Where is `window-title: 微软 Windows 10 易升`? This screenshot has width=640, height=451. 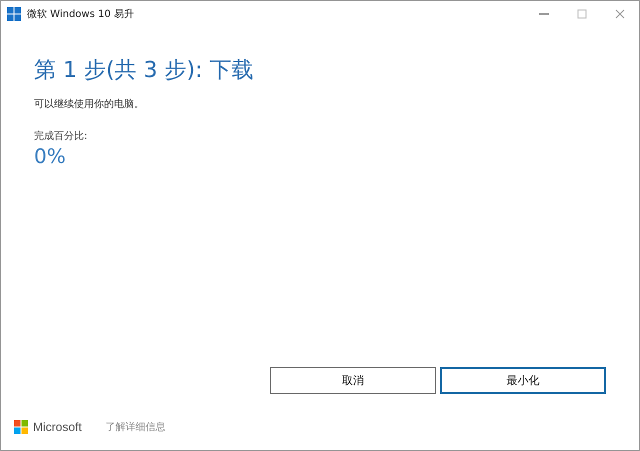 window-title: 微软 Windows 10 易升 is located at coordinates (80, 14).